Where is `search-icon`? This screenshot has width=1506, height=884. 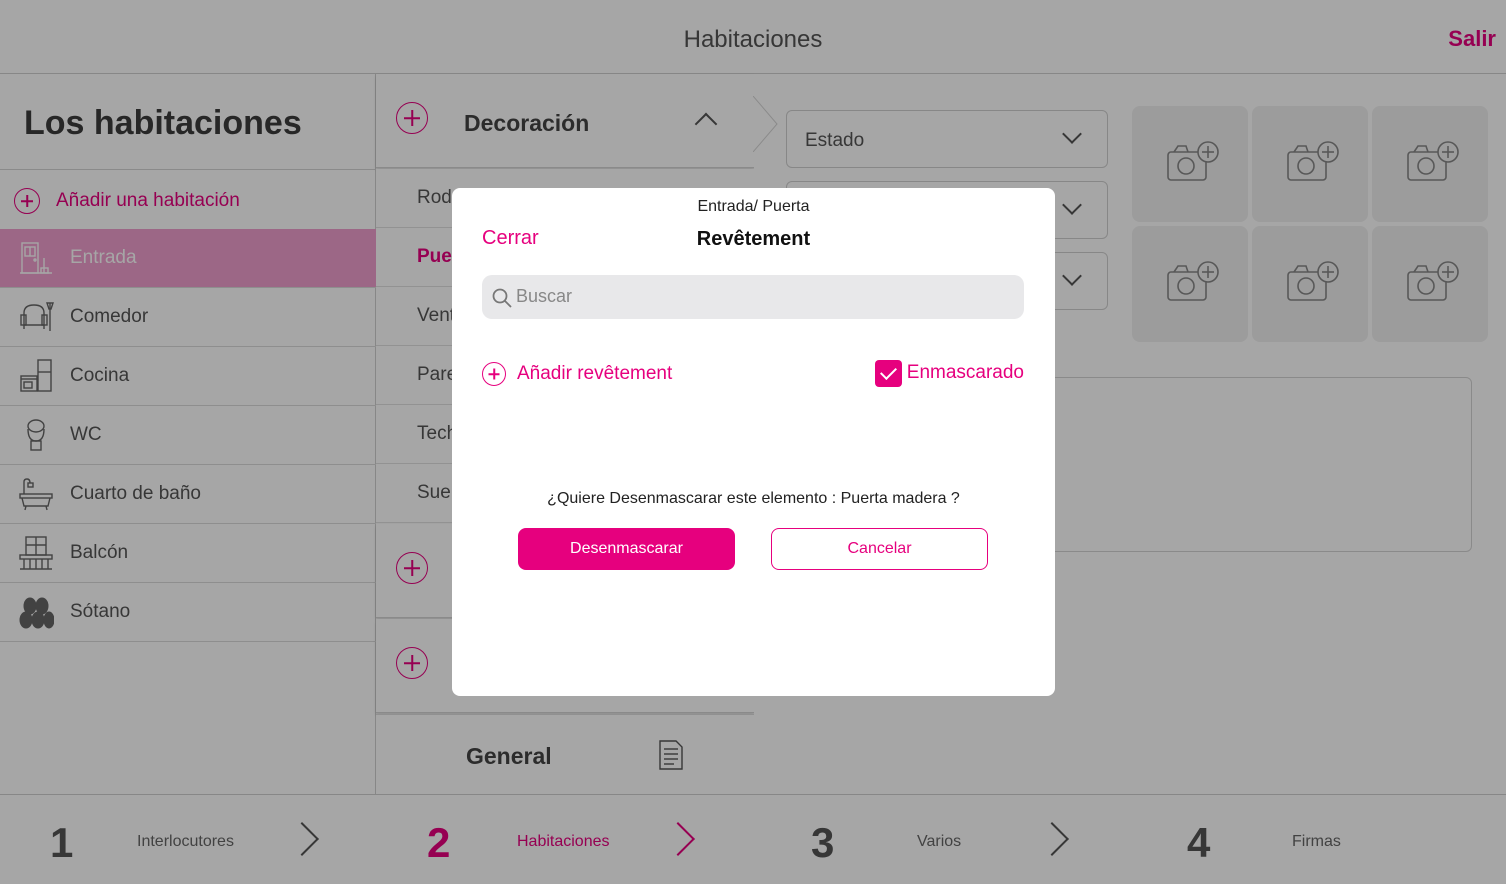 search-icon is located at coordinates (502, 298).